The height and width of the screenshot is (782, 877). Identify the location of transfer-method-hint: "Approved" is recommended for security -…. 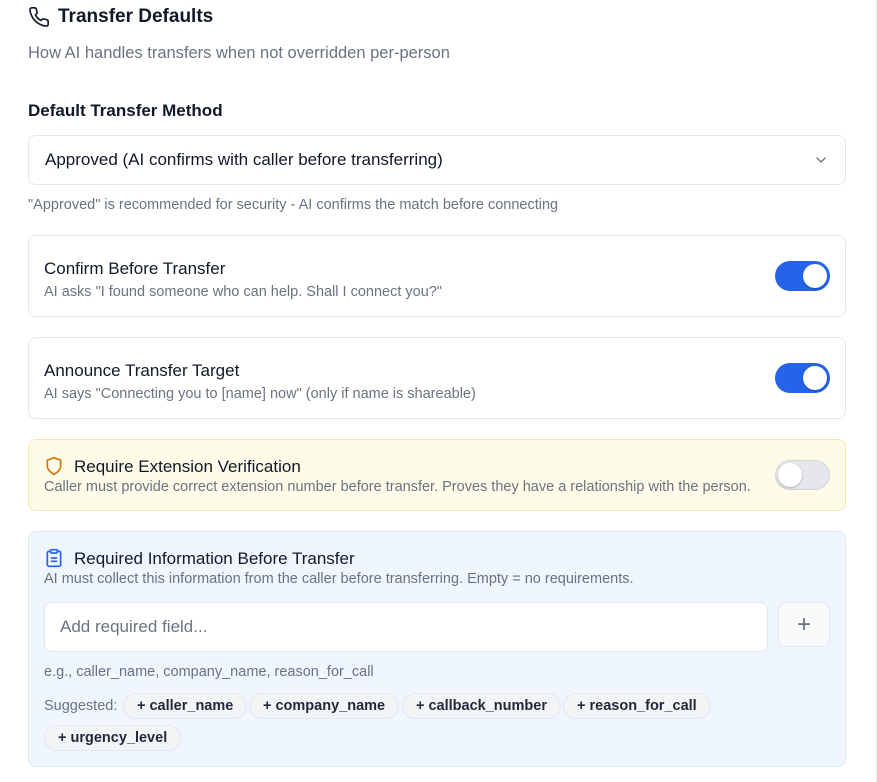
(293, 205).